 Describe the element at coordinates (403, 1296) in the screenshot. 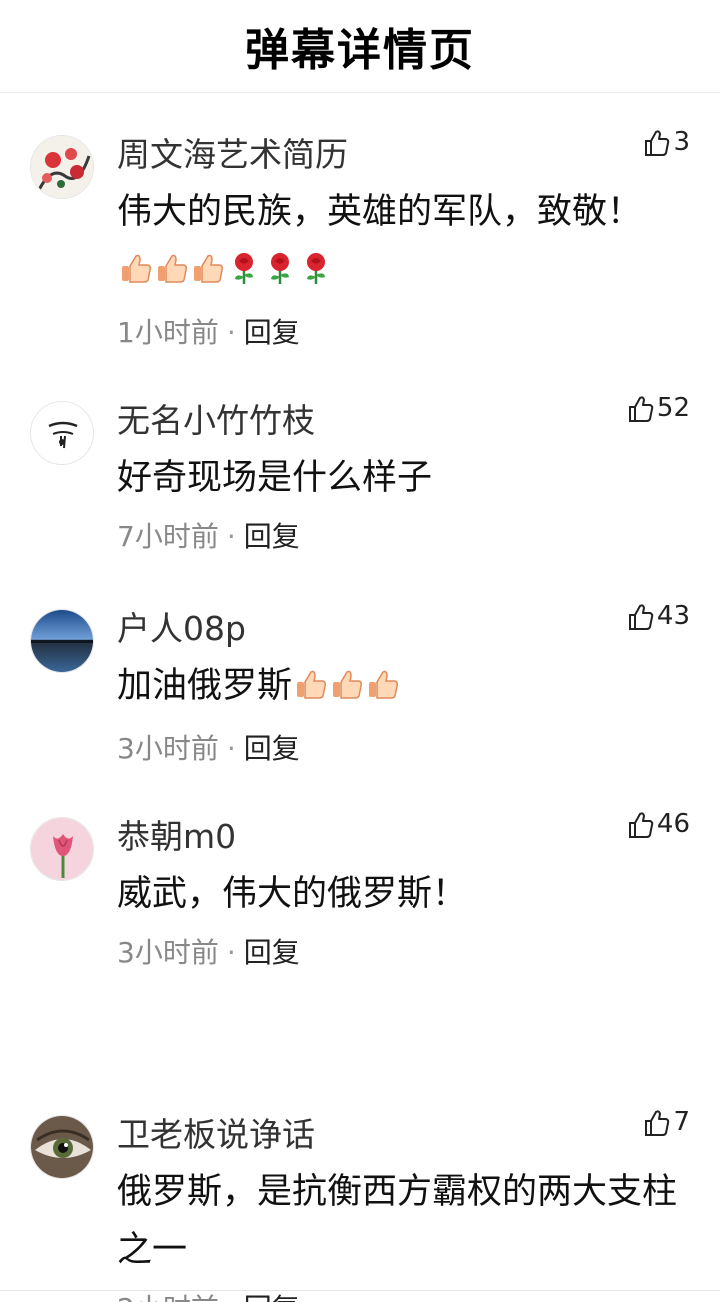

I see `comment-meta: 2小时前 · 回复` at that location.